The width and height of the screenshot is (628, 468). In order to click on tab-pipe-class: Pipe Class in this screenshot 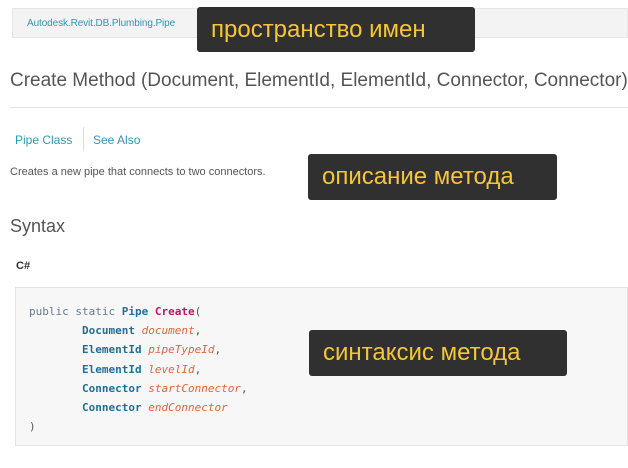, I will do `click(43, 140)`.